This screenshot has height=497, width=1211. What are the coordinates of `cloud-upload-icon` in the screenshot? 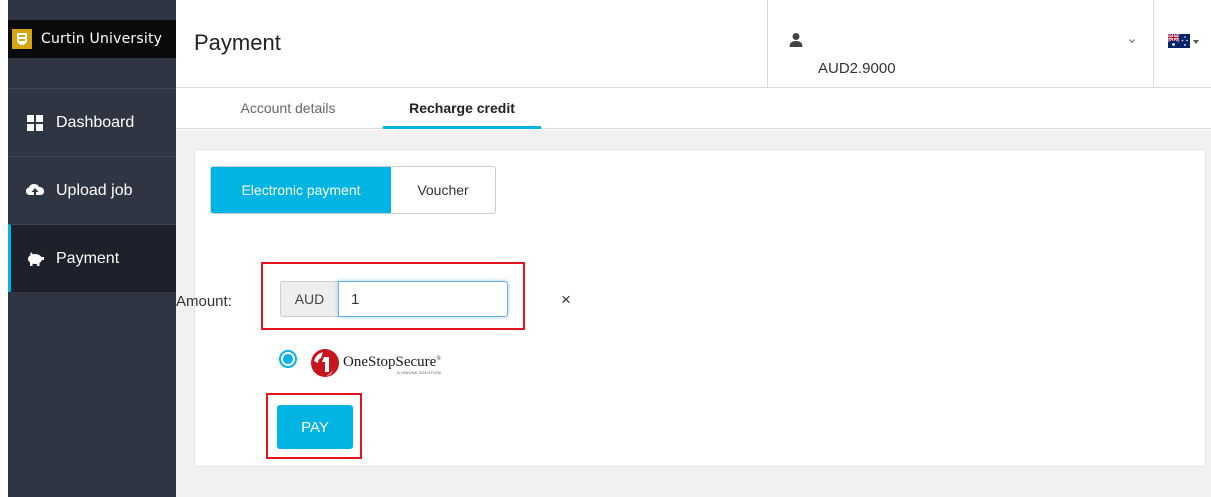 It's located at (35, 191).